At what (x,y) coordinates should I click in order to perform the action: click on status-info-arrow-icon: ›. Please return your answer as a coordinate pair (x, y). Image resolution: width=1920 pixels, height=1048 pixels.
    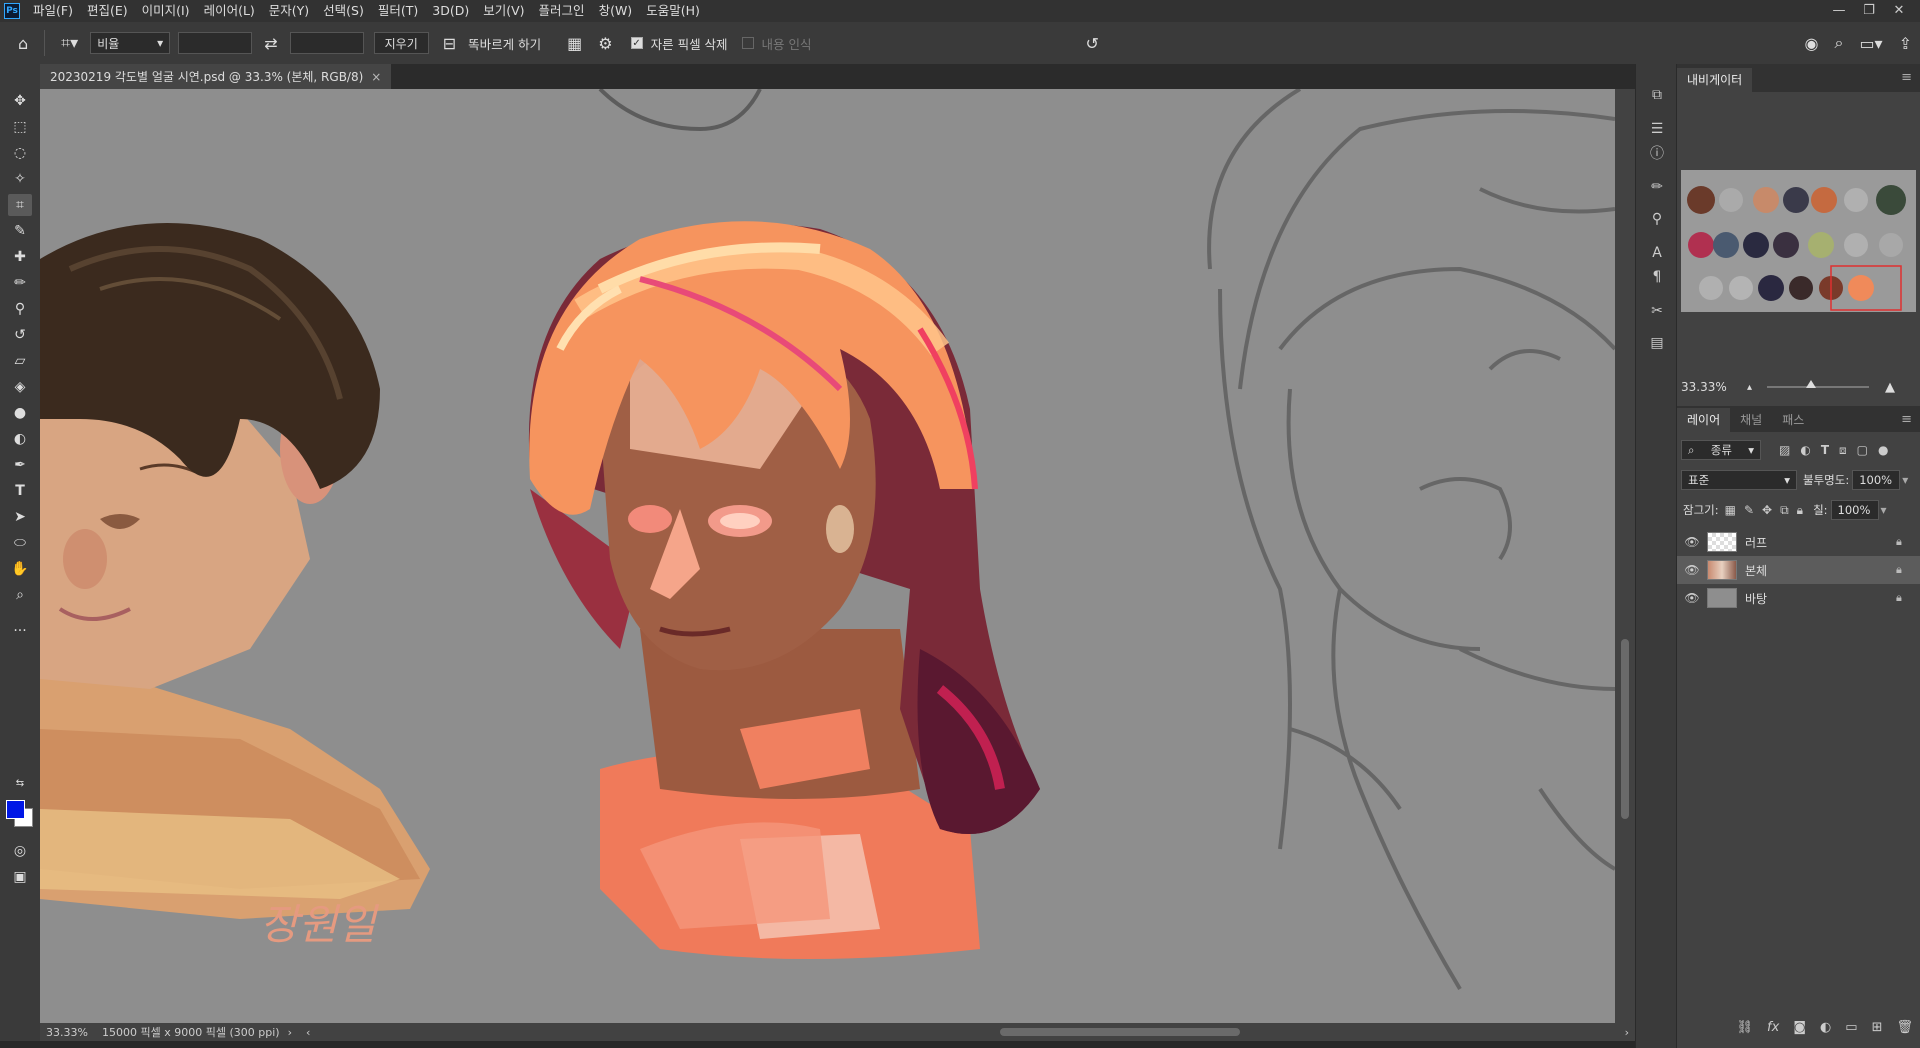
    Looking at the image, I should click on (290, 1032).